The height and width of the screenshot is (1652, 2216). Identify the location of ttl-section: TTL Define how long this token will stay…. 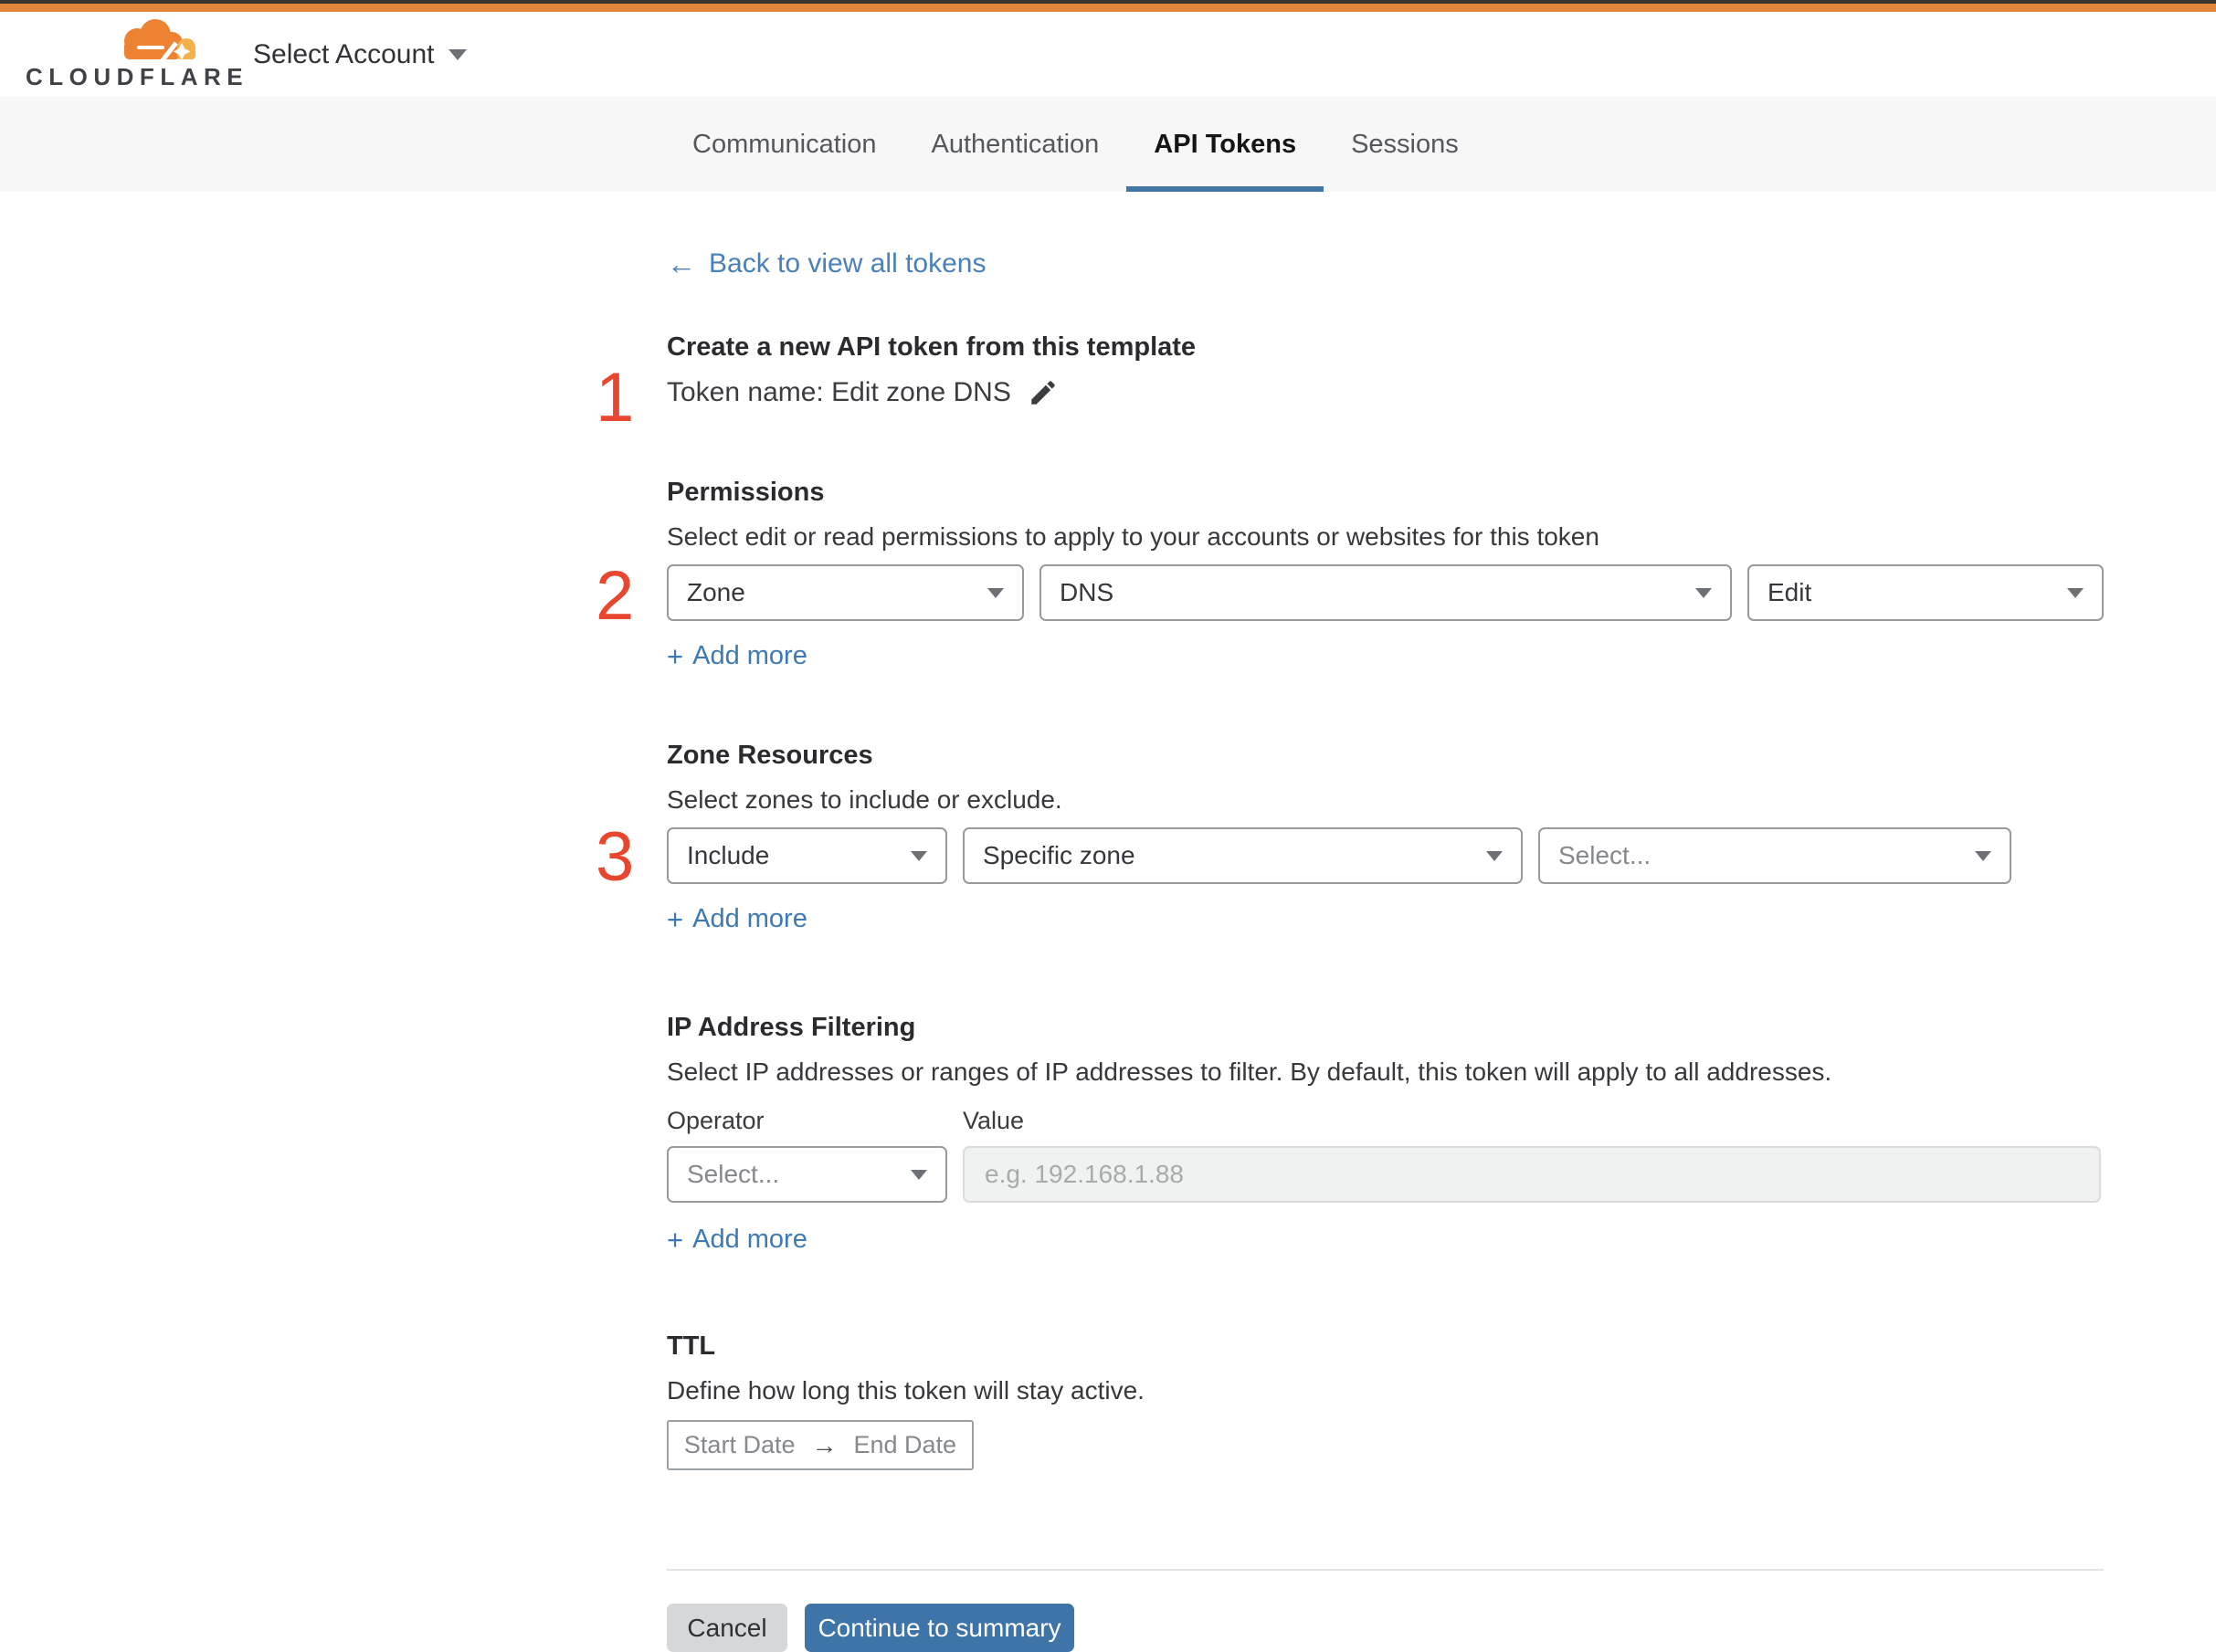
(1385, 1400).